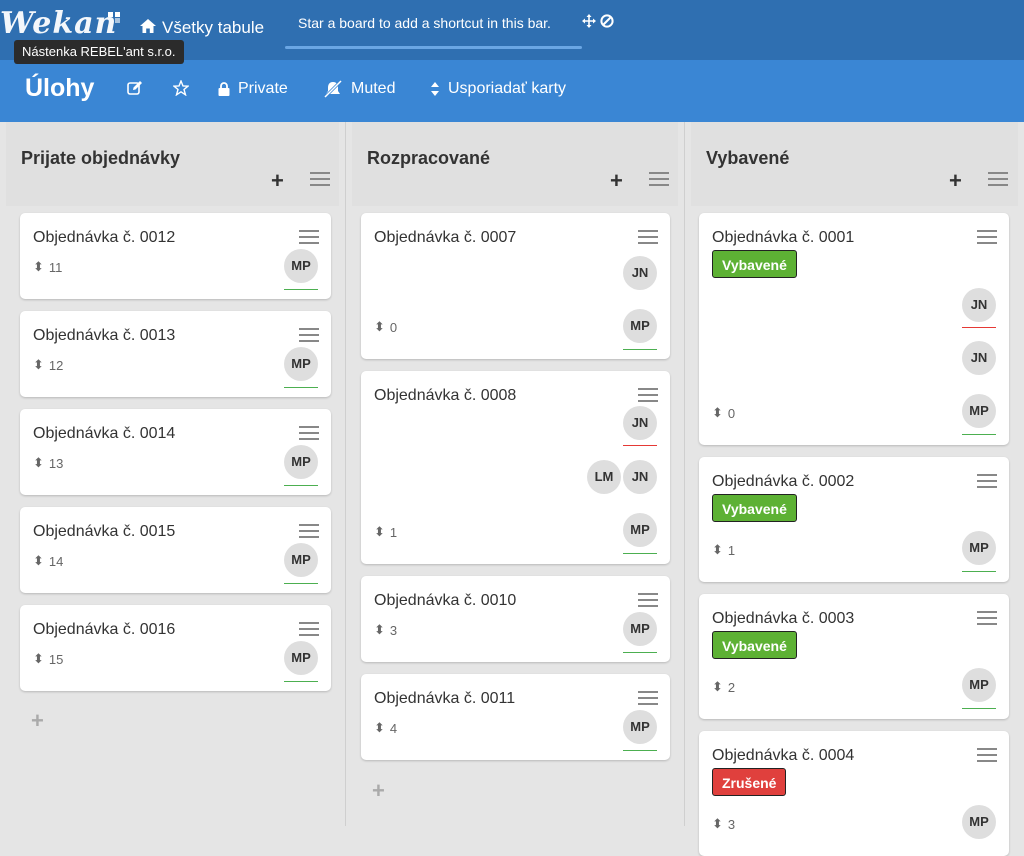 Image resolution: width=1024 pixels, height=856 pixels. Describe the element at coordinates (783, 237) in the screenshot. I see `card-title: Objednávka č. 0001` at that location.